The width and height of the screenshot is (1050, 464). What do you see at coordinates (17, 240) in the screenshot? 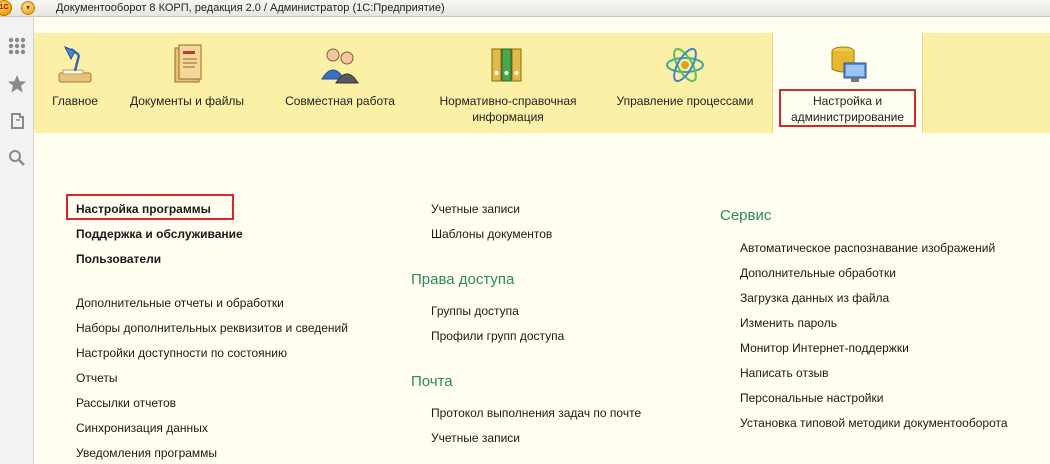
I see `left-toolbar` at bounding box center [17, 240].